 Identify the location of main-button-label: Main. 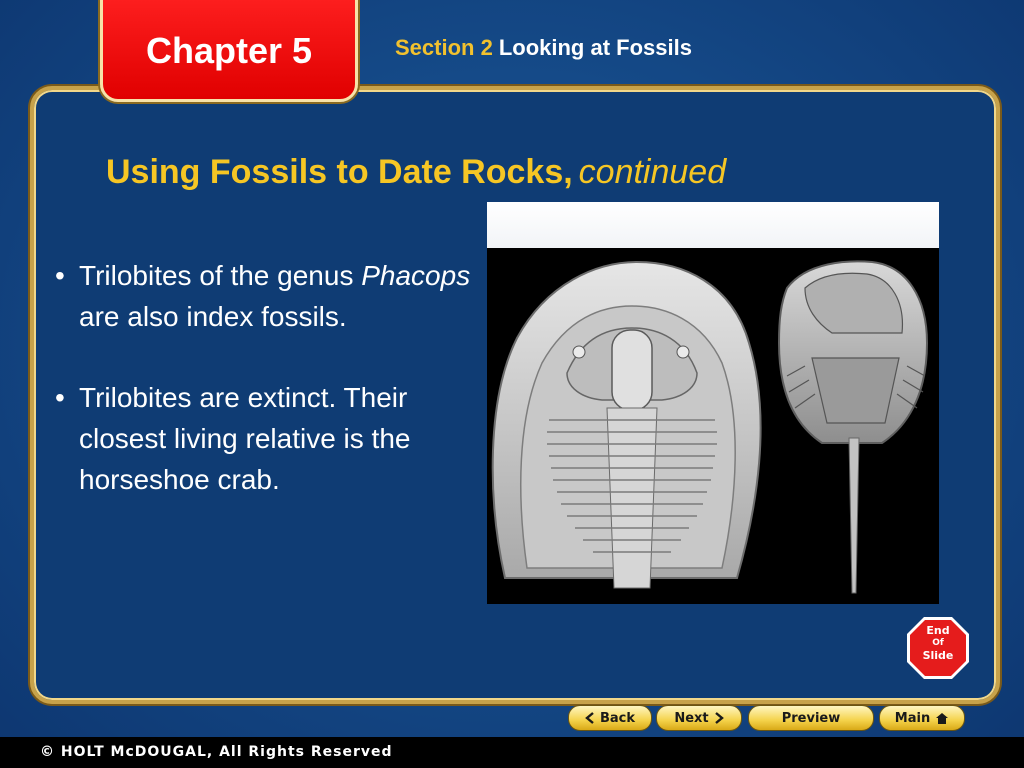
(912, 718).